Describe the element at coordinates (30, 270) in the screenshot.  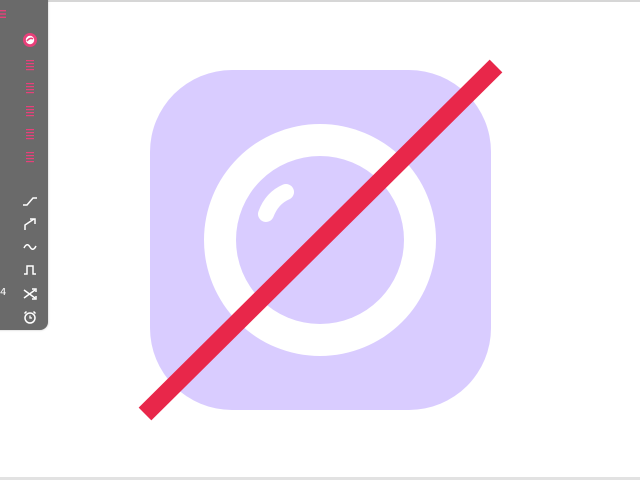
I see `square-pulse-icon` at that location.